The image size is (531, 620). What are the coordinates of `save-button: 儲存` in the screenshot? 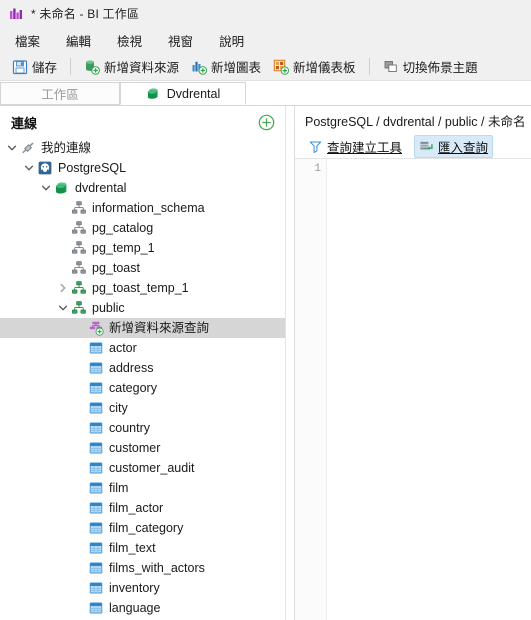 It's located at (34, 67).